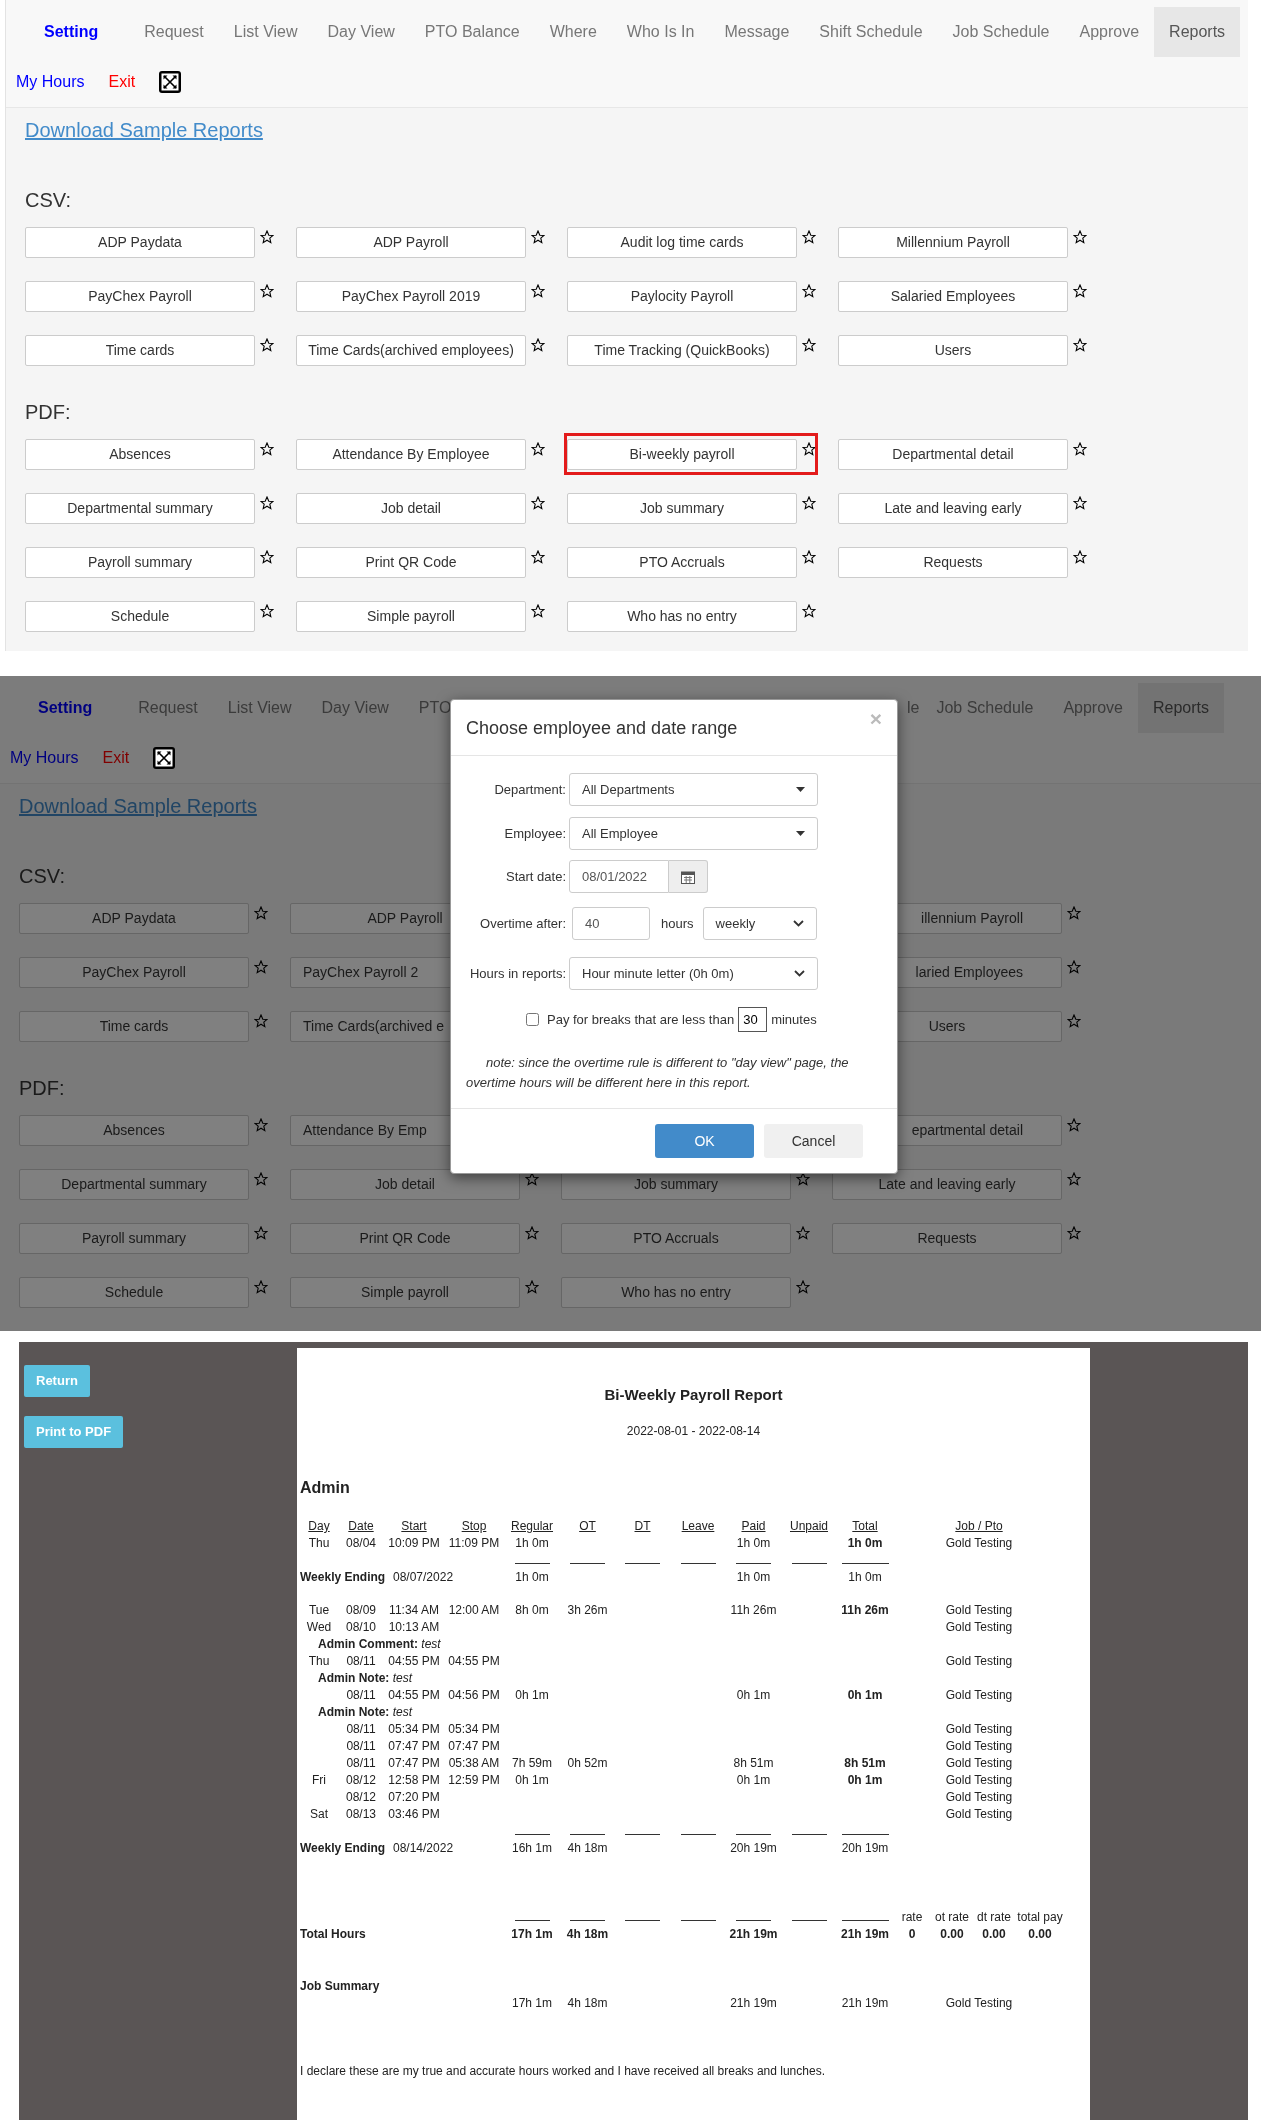 This screenshot has width=1265, height=2120. What do you see at coordinates (587, 1934) in the screenshot?
I see `table-cell-text: 4h 18m` at bounding box center [587, 1934].